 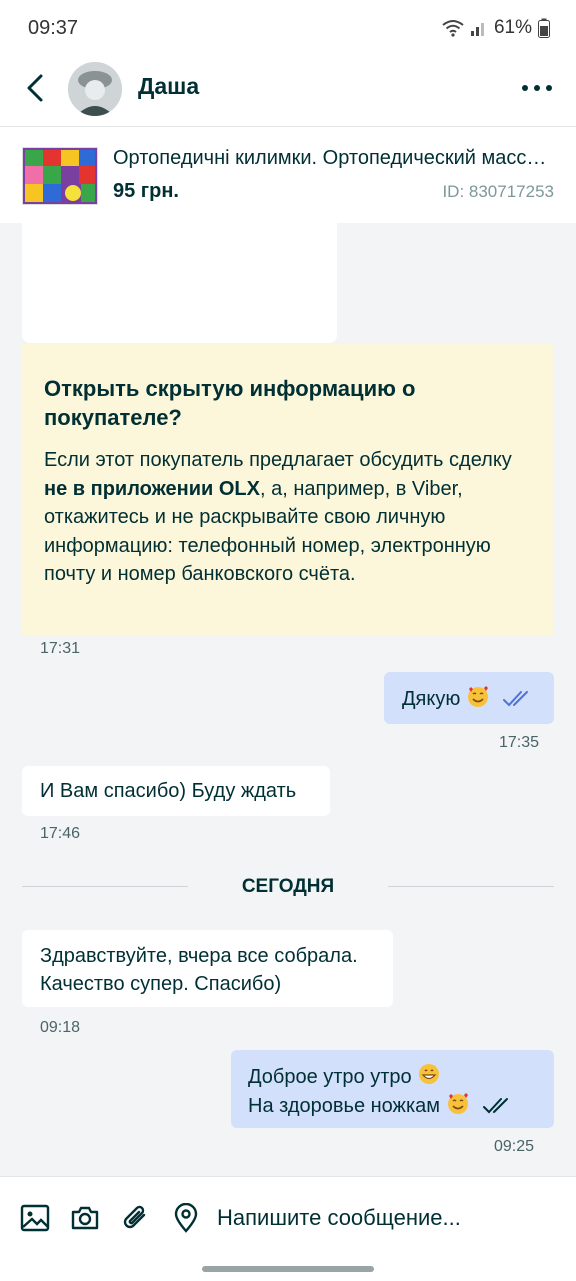 I want to click on outgoing-message: Доброе утро утро На здоровье ножкам, so click(x=392, y=1089).